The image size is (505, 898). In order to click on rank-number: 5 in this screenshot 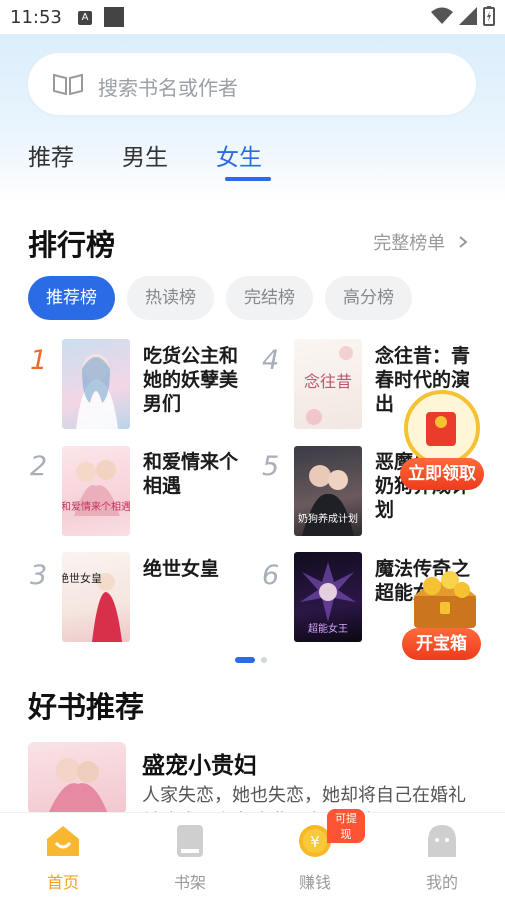, I will do `click(271, 466)`.